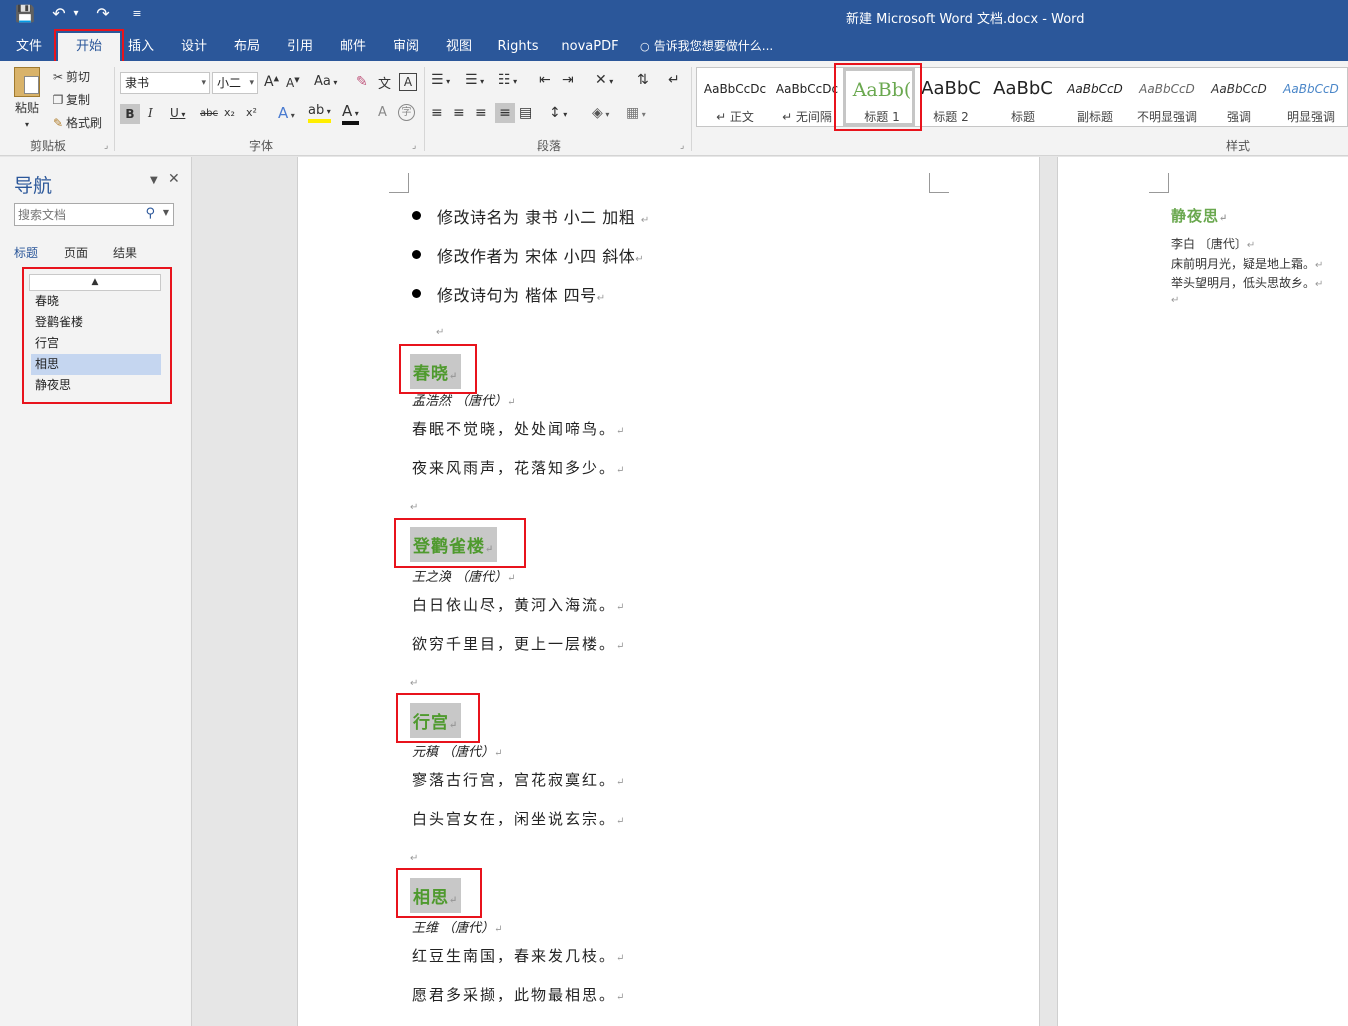 The height and width of the screenshot is (1026, 1348). What do you see at coordinates (1199, 215) in the screenshot?
I see `poem-title: 静夜思↵` at bounding box center [1199, 215].